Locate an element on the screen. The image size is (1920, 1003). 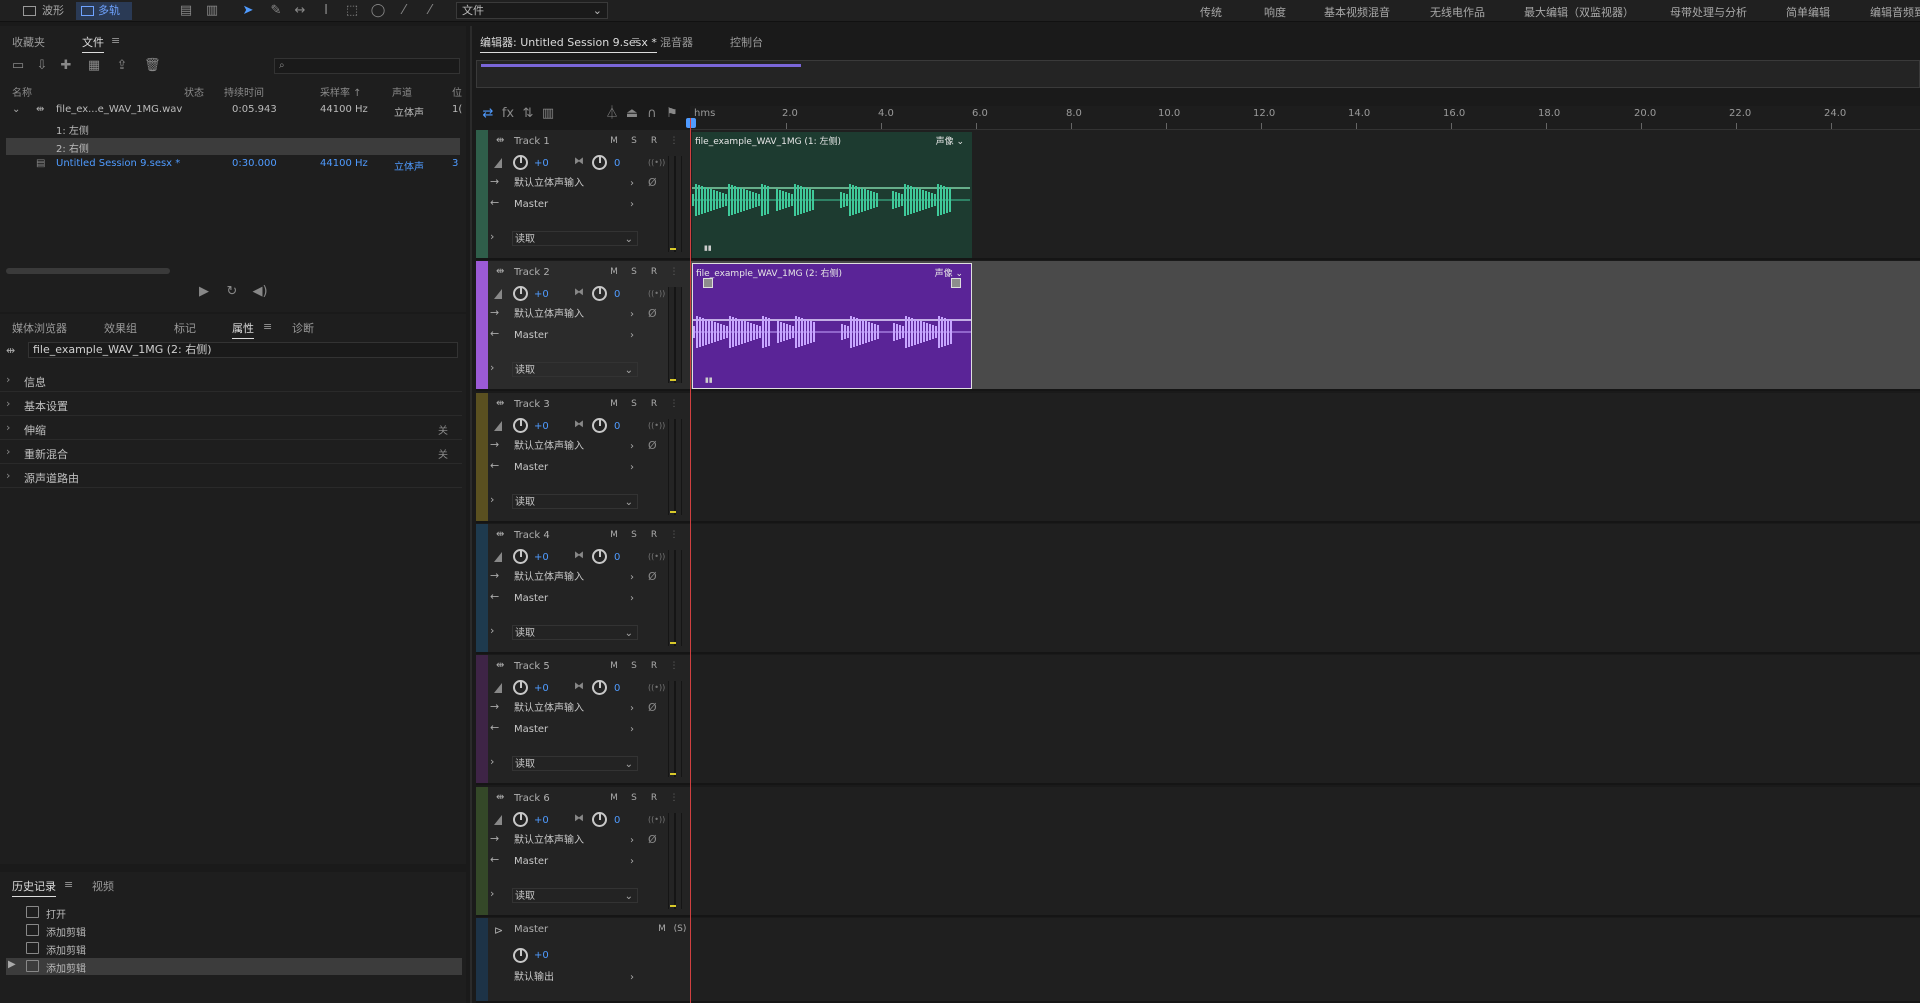
section-info: › 信息 is located at coordinates (231, 381).